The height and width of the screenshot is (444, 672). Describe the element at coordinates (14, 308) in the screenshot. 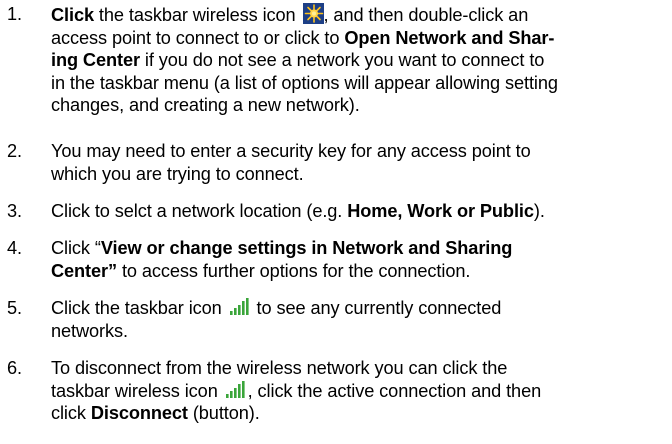

I see `step-number: 5.` at that location.